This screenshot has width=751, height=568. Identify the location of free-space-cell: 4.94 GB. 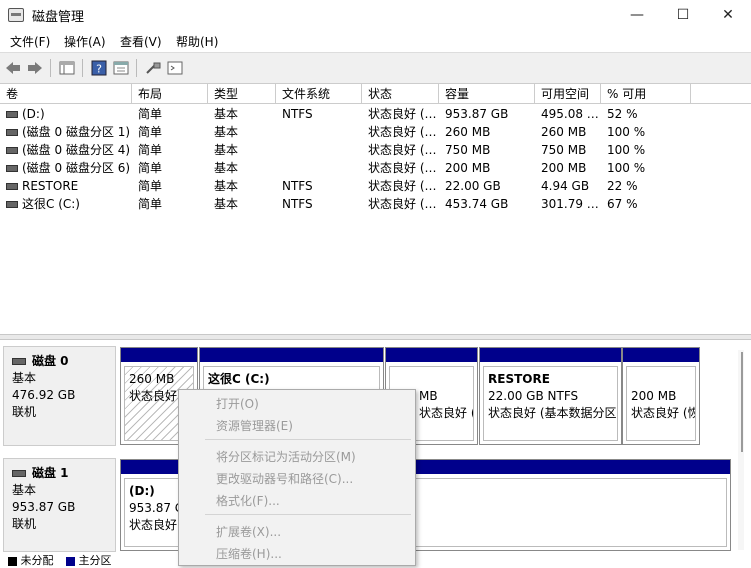
(565, 186).